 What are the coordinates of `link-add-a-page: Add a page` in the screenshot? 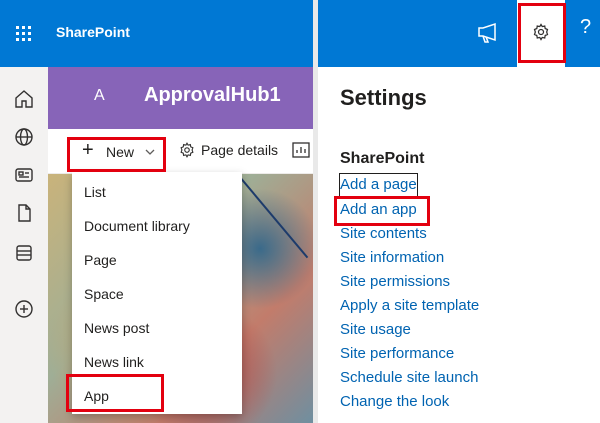 It's located at (378, 185).